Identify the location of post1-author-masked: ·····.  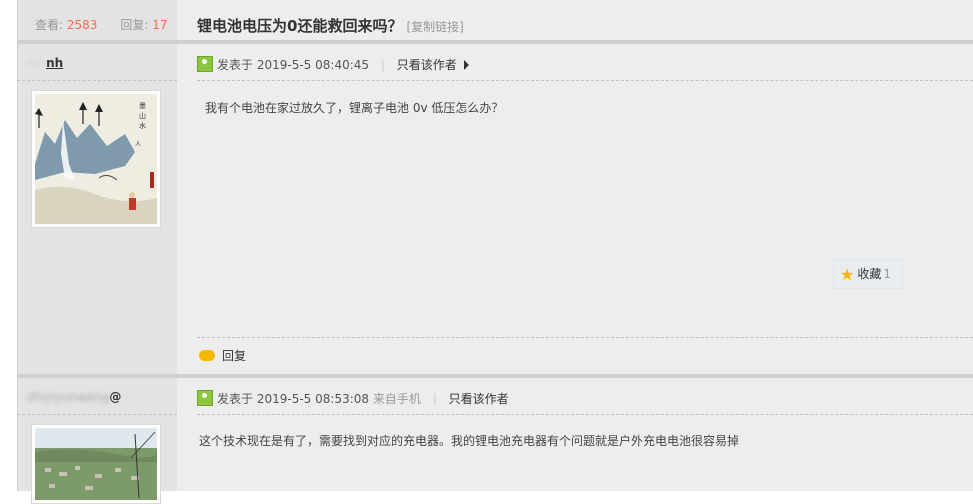
(37, 63).